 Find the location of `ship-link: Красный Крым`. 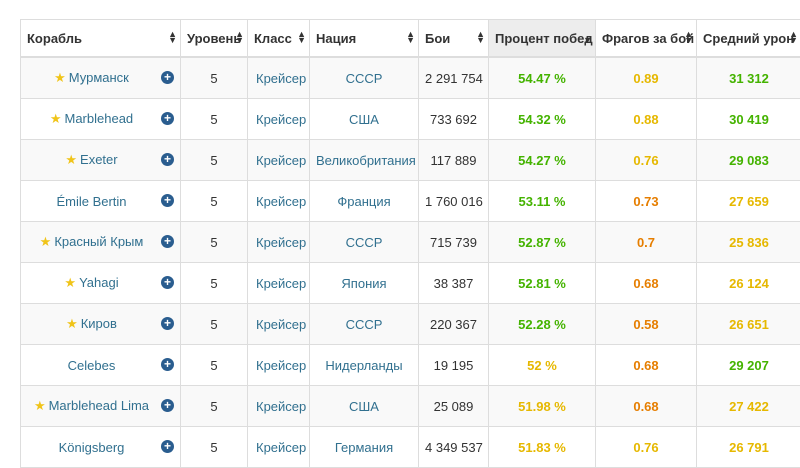

ship-link: Красный Крым is located at coordinates (98, 241).